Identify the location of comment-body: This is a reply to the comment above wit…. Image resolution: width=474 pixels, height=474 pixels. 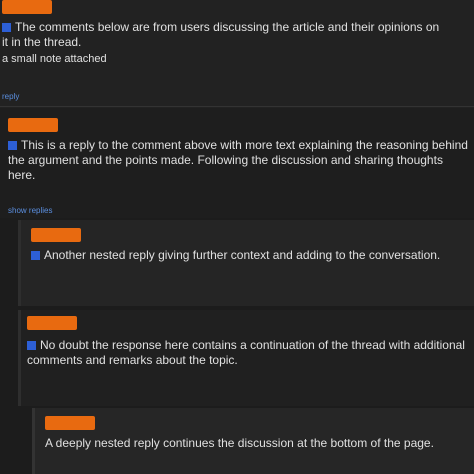
(238, 160).